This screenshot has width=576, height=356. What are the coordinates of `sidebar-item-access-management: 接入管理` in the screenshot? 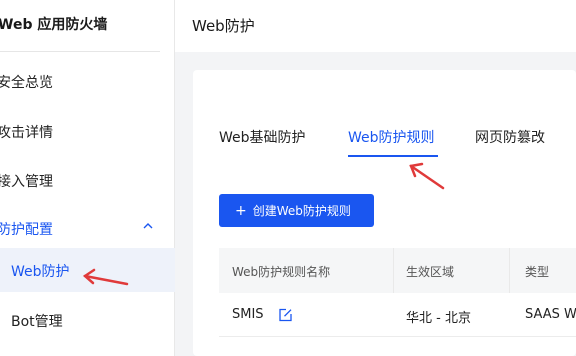 It's located at (26, 181).